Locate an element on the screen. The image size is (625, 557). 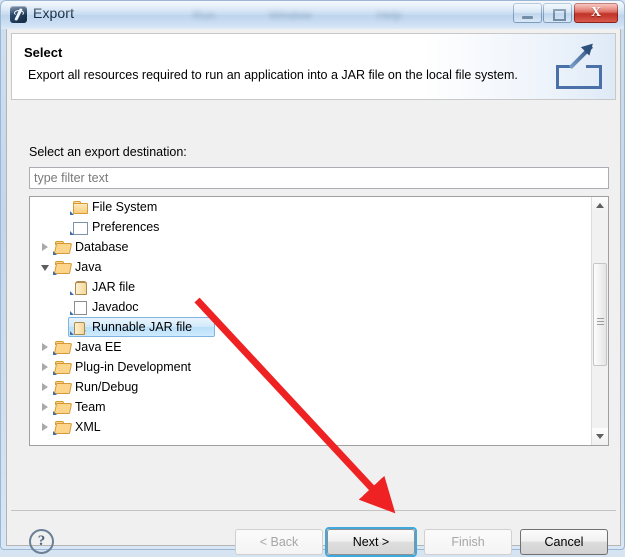
tree-item-label: Plug-in Development is located at coordinates (133, 367).